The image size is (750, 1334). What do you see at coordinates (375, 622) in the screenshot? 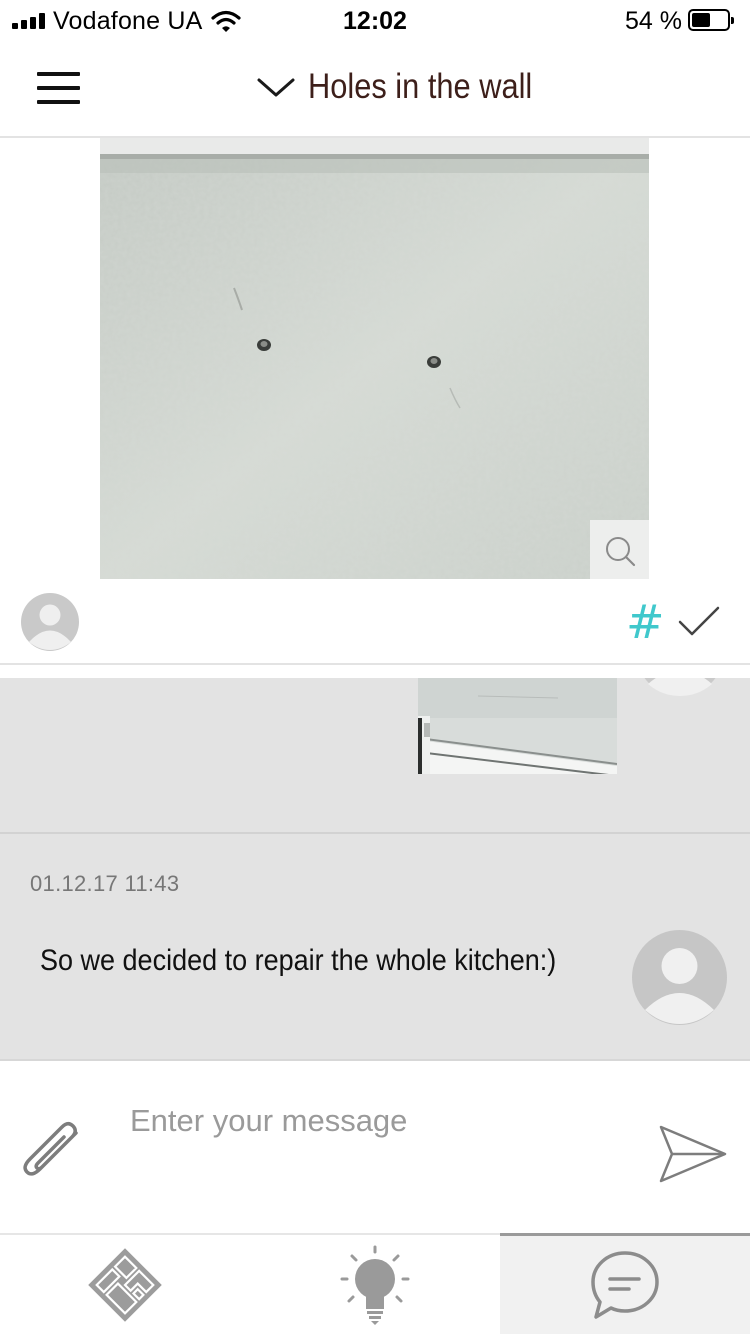
I see `post-meta-bar: #` at bounding box center [375, 622].